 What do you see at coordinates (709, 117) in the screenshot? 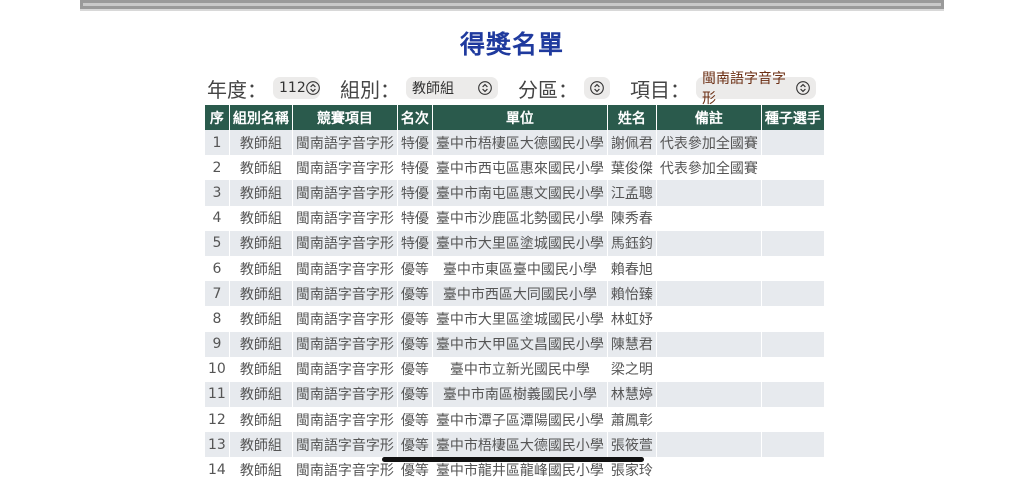
I see `header-note: 備註` at bounding box center [709, 117].